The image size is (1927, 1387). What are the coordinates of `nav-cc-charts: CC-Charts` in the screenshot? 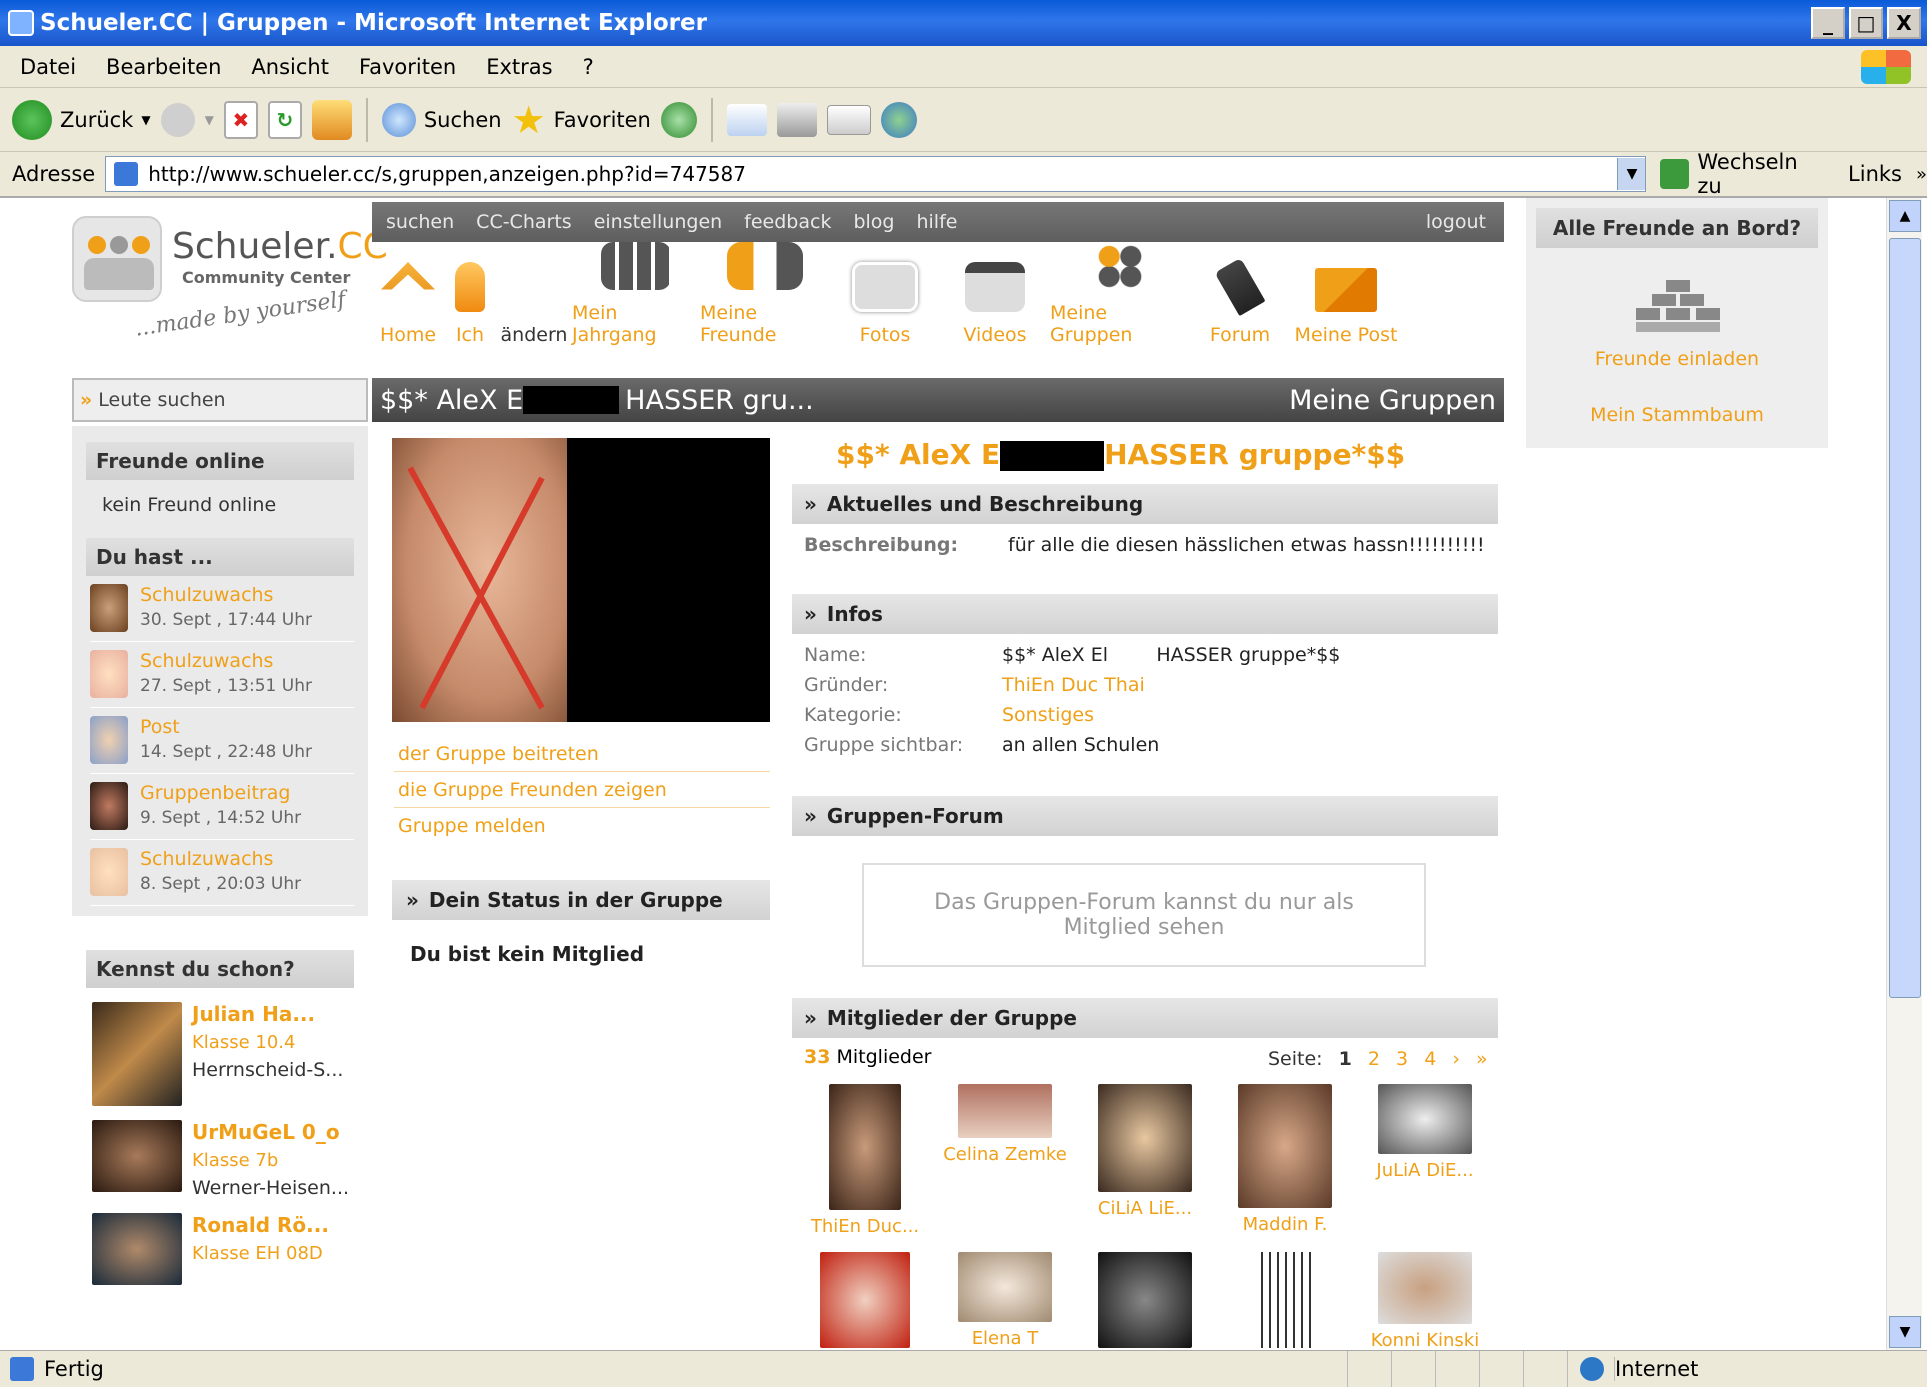 It's located at (524, 222).